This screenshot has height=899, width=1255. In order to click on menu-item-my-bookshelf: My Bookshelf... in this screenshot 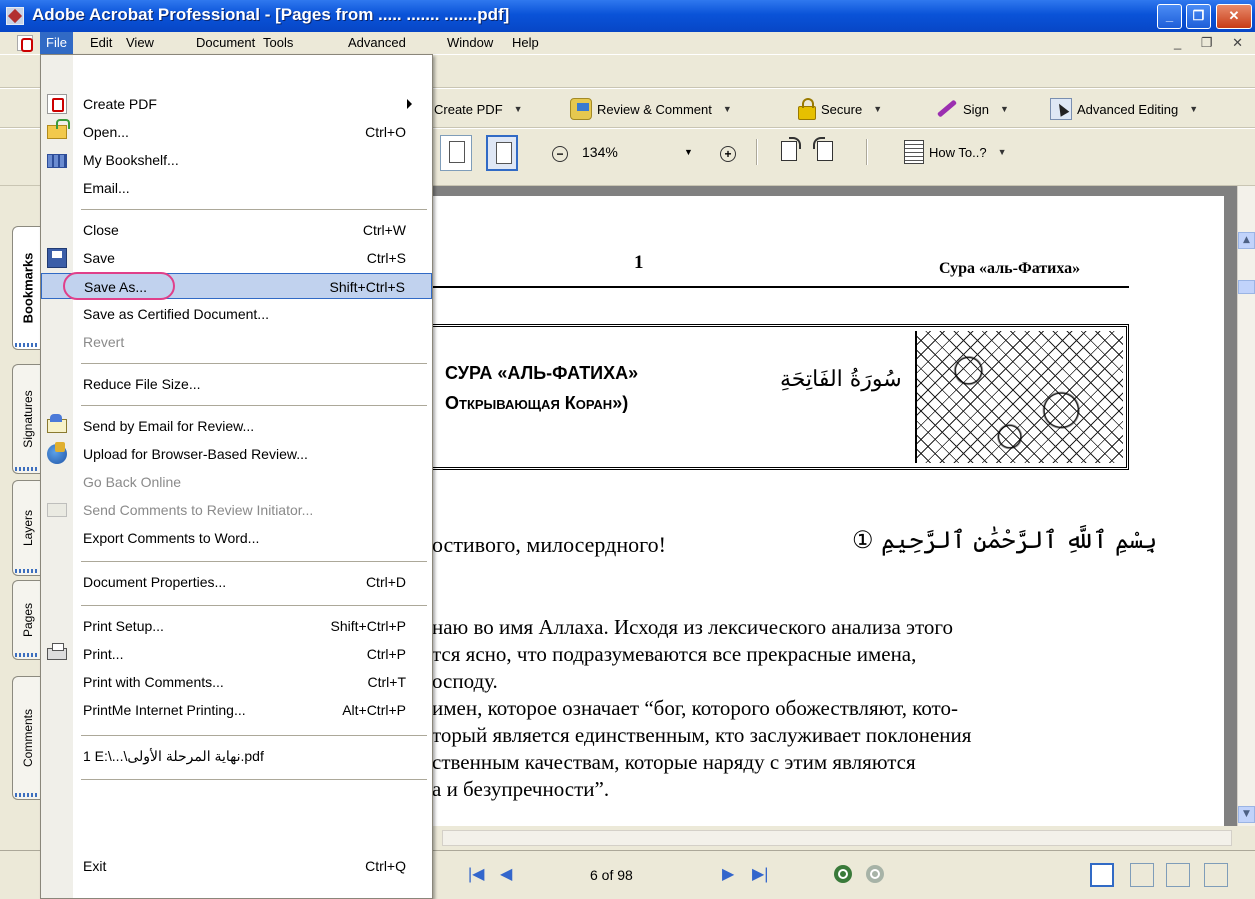, I will do `click(236, 160)`.